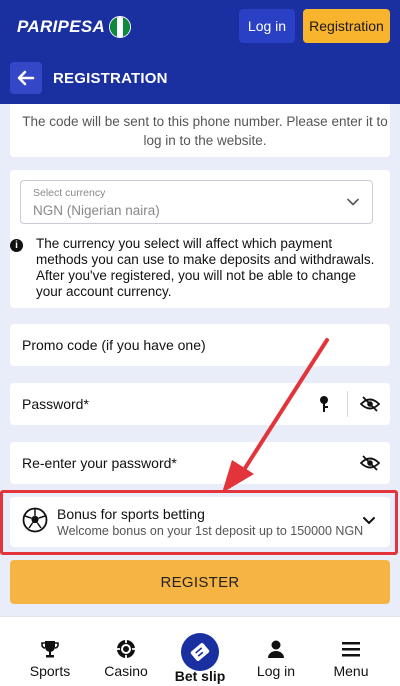  I want to click on reenter-password-placeholder: Re-enter your password*, so click(99, 463).